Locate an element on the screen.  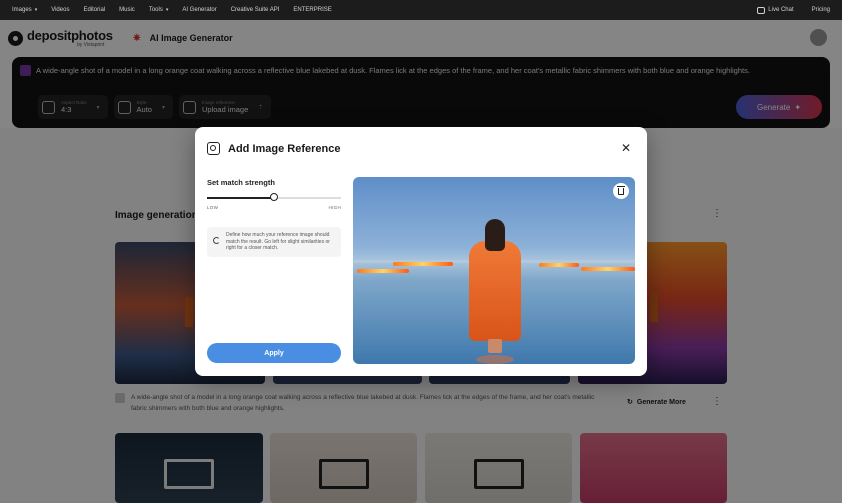
slider-labels: LOW HIGH is located at coordinates (274, 207).